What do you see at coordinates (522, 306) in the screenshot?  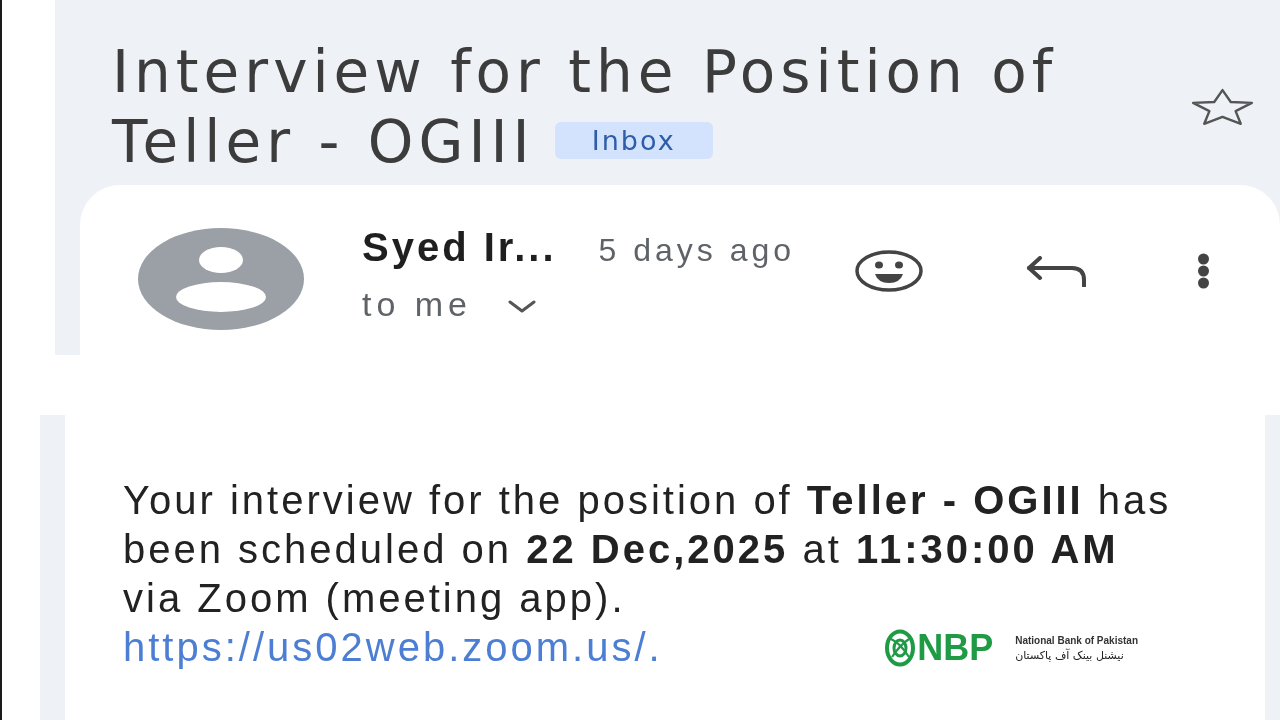 I see `chevron-down-icon` at bounding box center [522, 306].